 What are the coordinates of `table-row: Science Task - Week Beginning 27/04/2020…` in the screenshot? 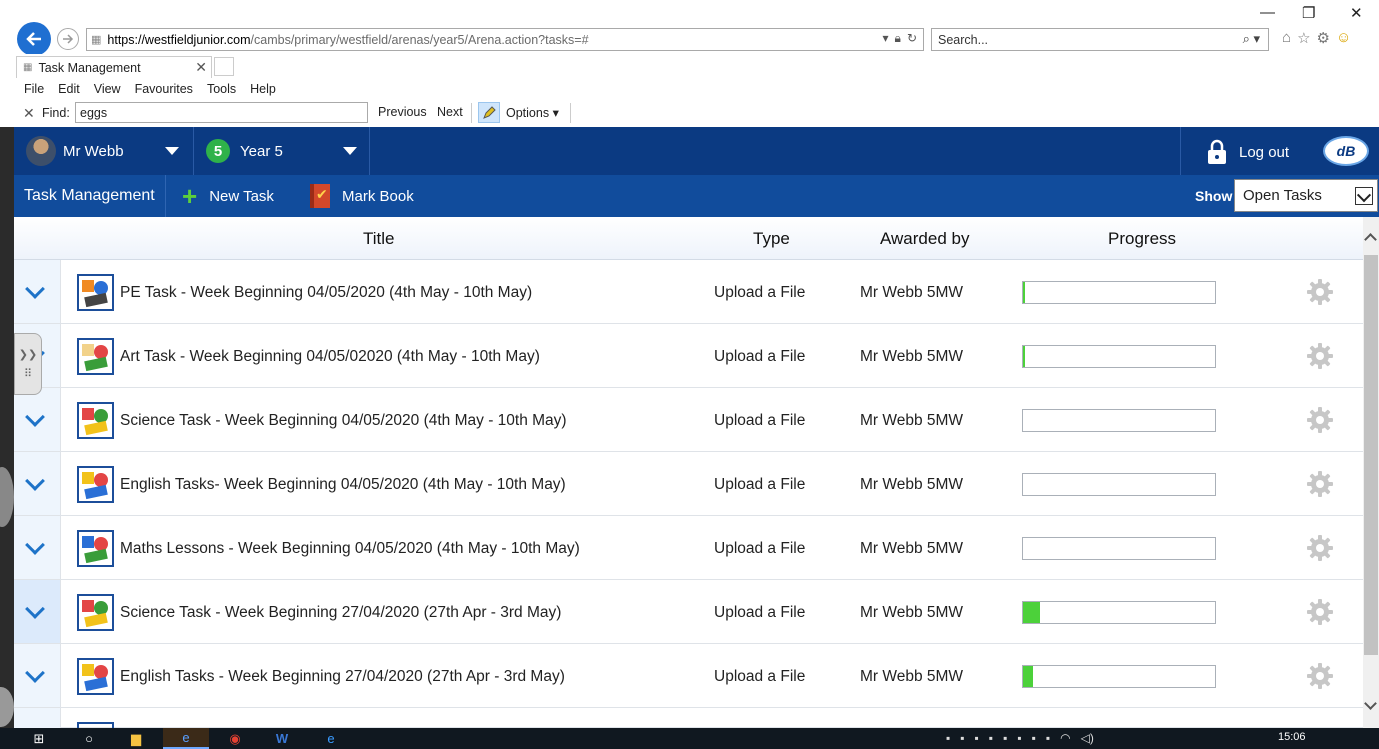 It's located at (688, 612).